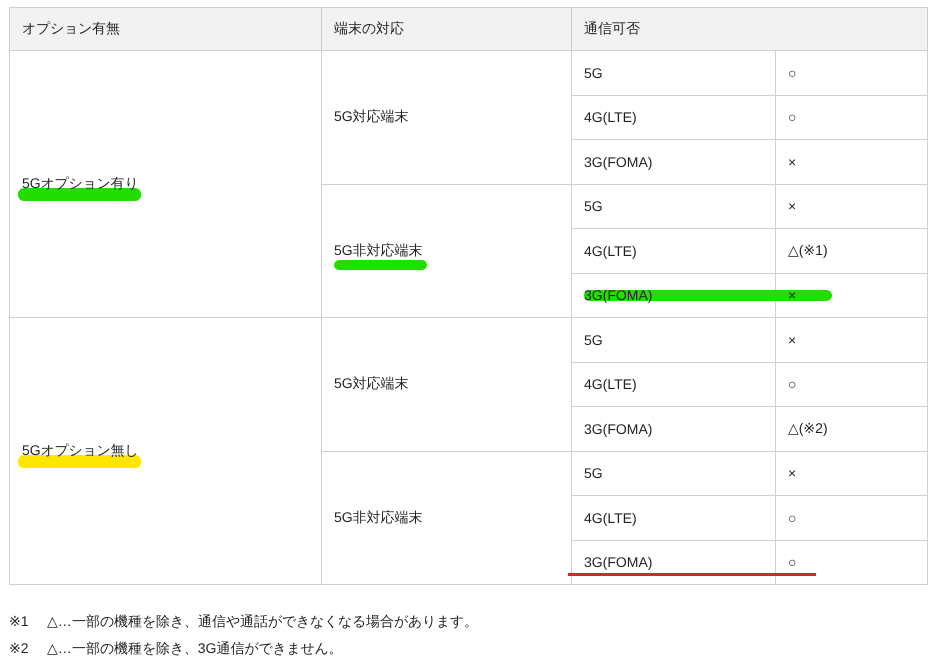 The width and height of the screenshot is (932, 672). Describe the element at coordinates (369, 28) in the screenshot. I see `column-header: 端末の対応` at that location.